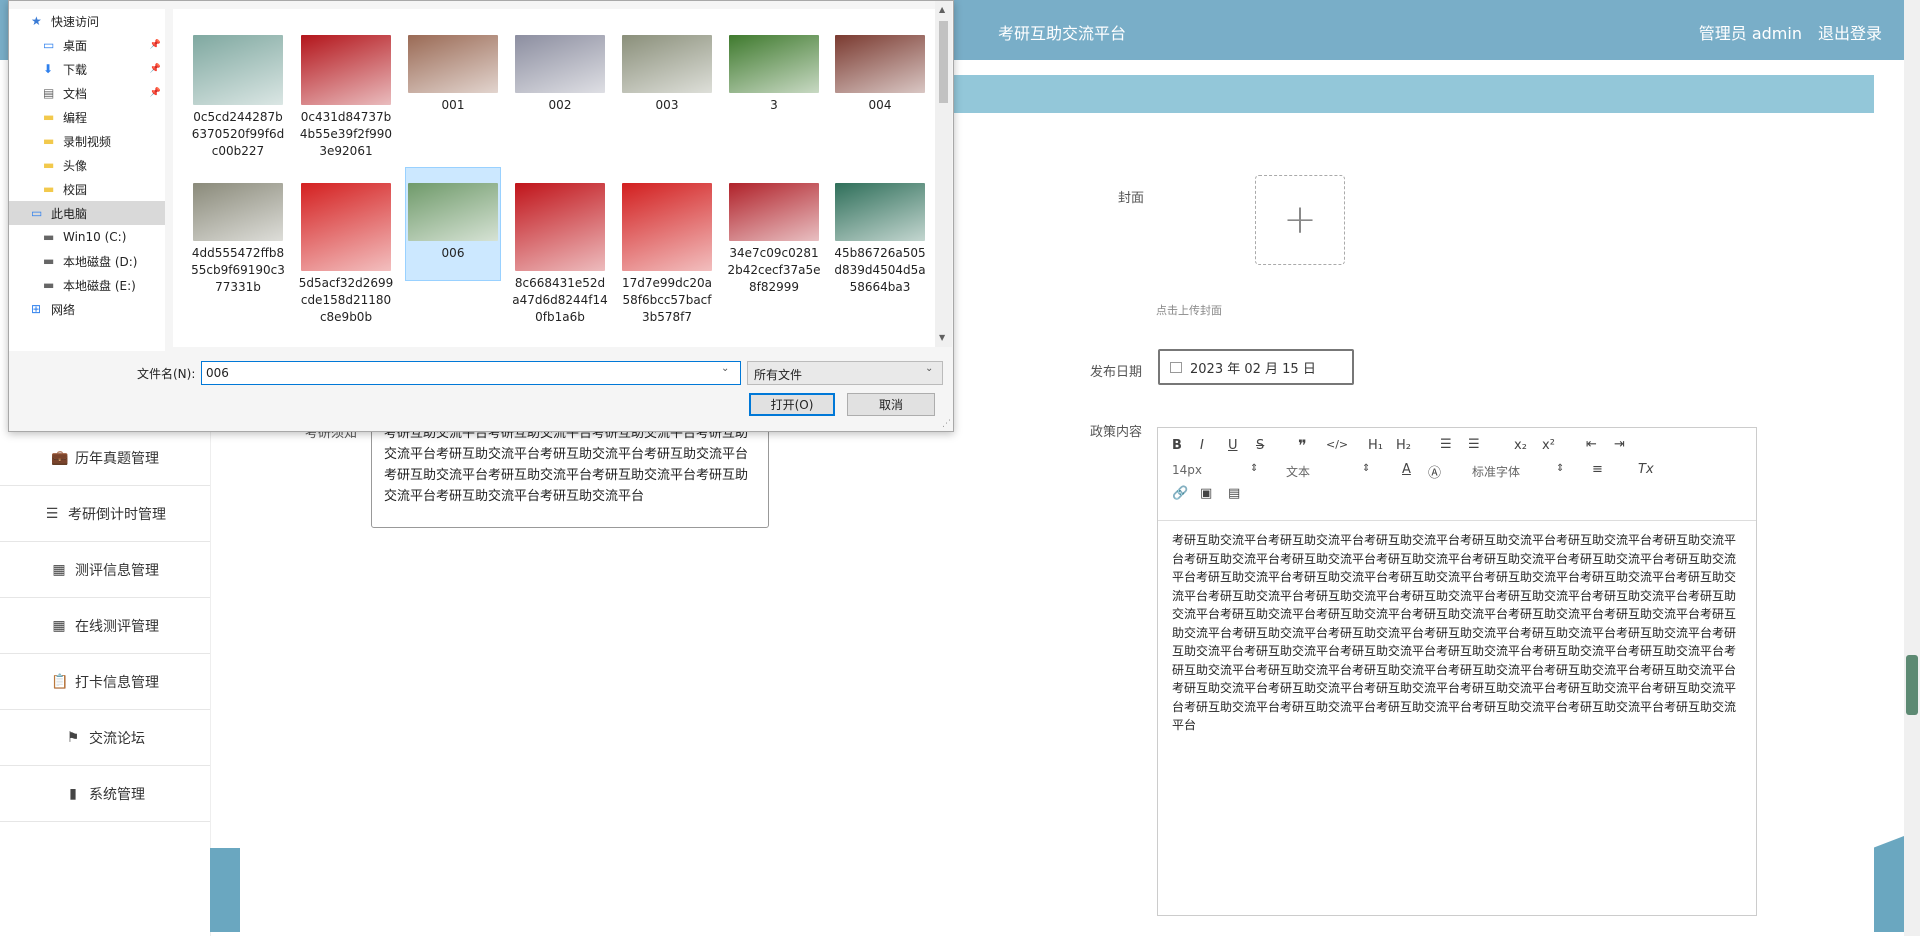  Describe the element at coordinates (87, 261) in the screenshot. I see `nav-item: ▬ 本地磁盘 (D:)` at that location.